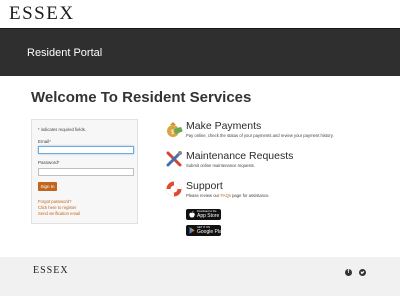 The image size is (400, 296). What do you see at coordinates (208, 216) in the screenshot?
I see `appstore-big-text: App Store` at bounding box center [208, 216].